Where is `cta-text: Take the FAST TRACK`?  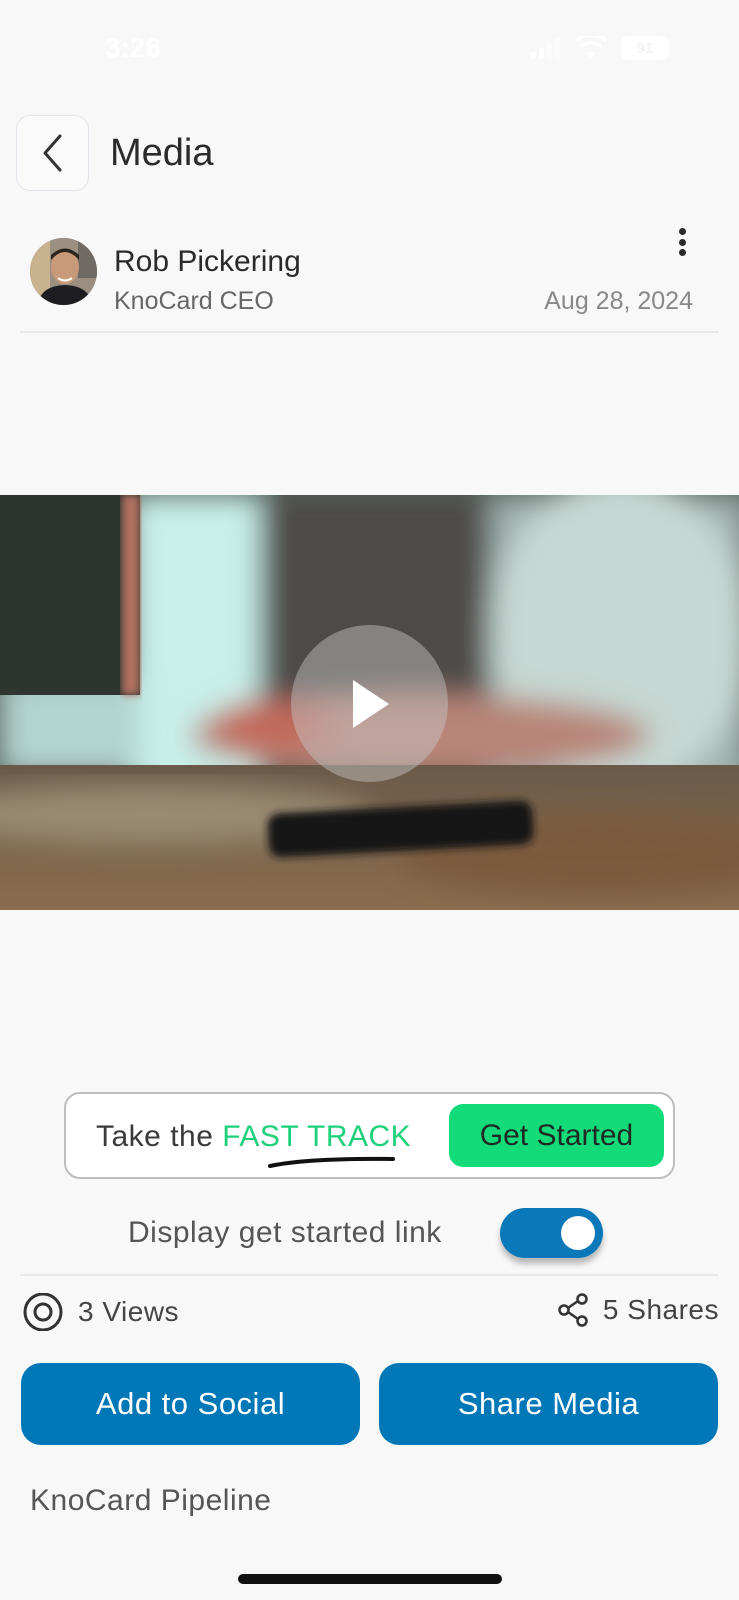
cta-text: Take the FAST TRACK is located at coordinates (253, 1137).